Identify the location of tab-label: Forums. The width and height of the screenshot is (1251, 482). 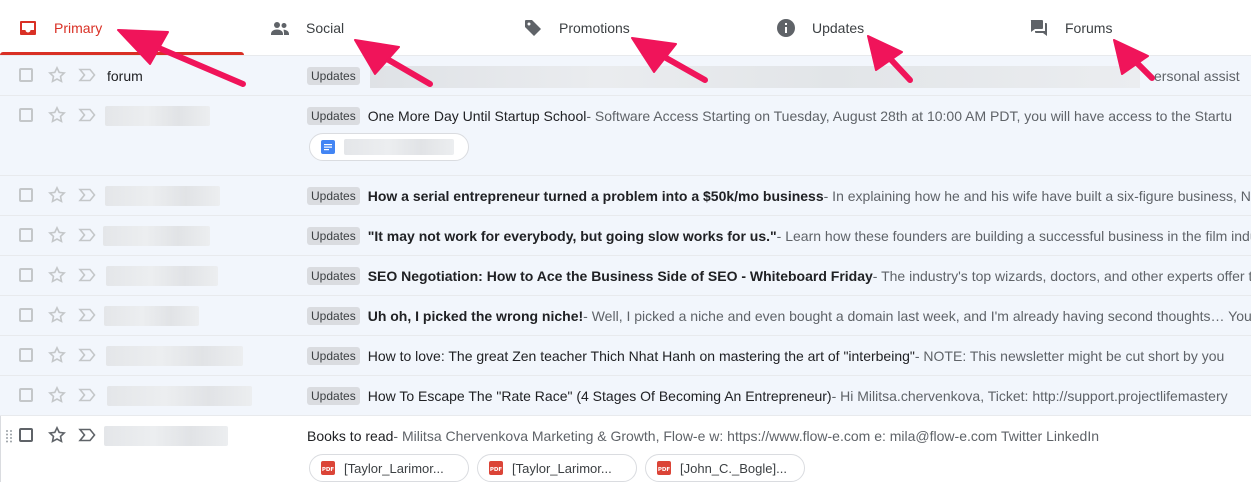
(1089, 27).